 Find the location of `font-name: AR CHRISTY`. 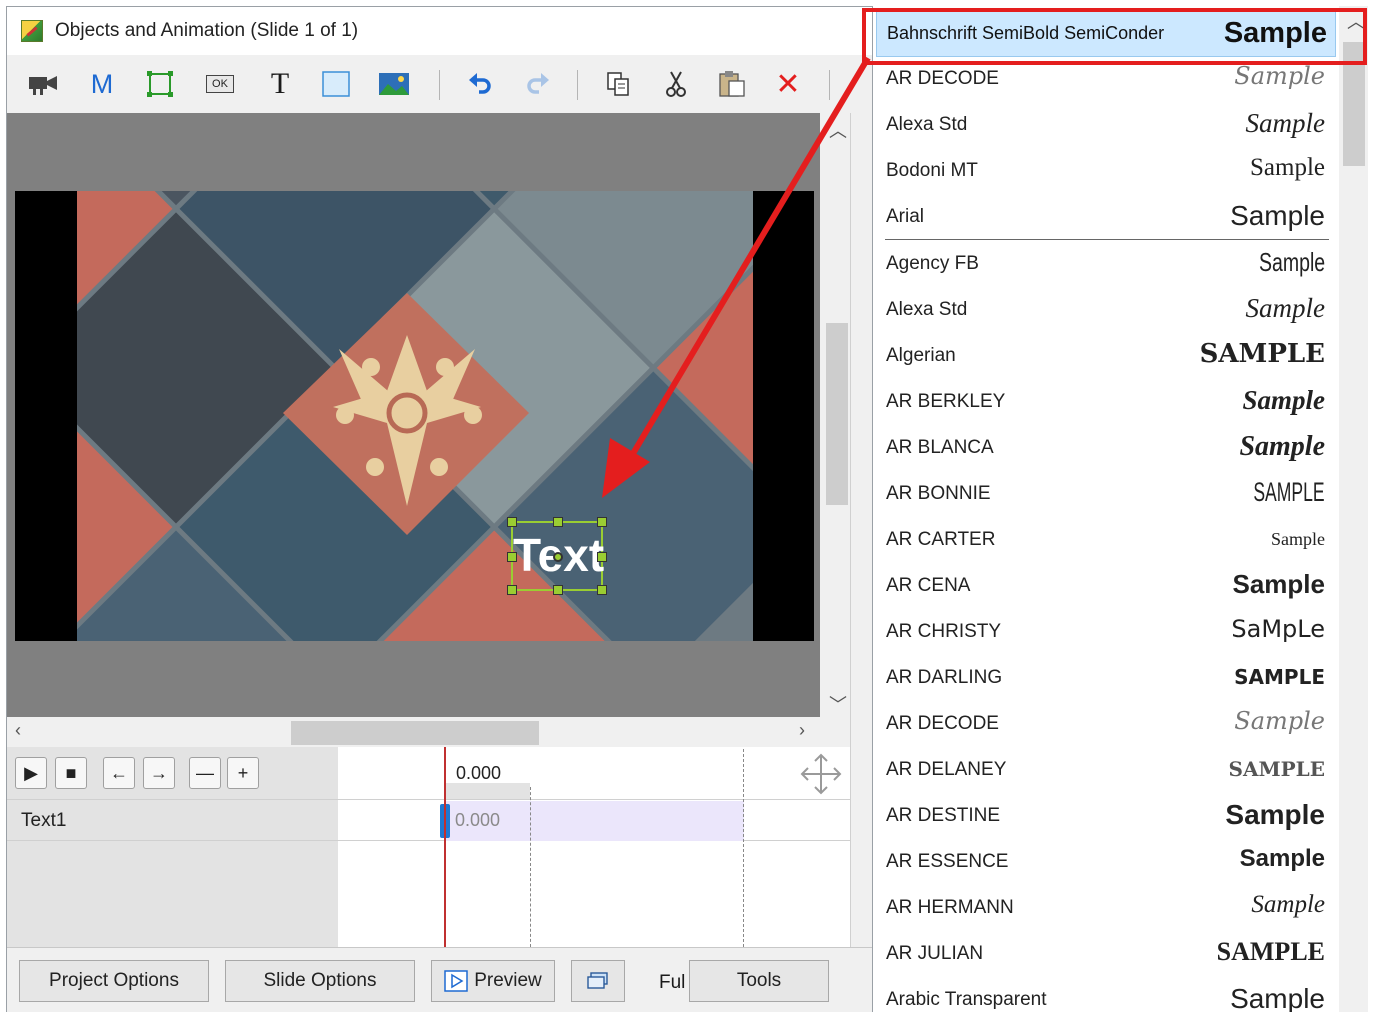

font-name: AR CHRISTY is located at coordinates (944, 631).